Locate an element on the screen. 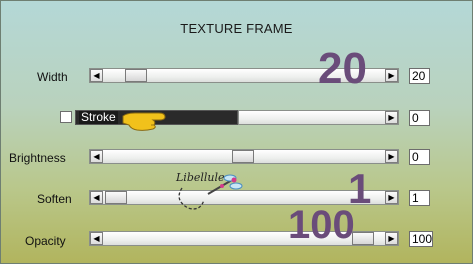 Image resolution: width=473 pixels, height=264 pixels. stroke-checkbox is located at coordinates (66, 117).